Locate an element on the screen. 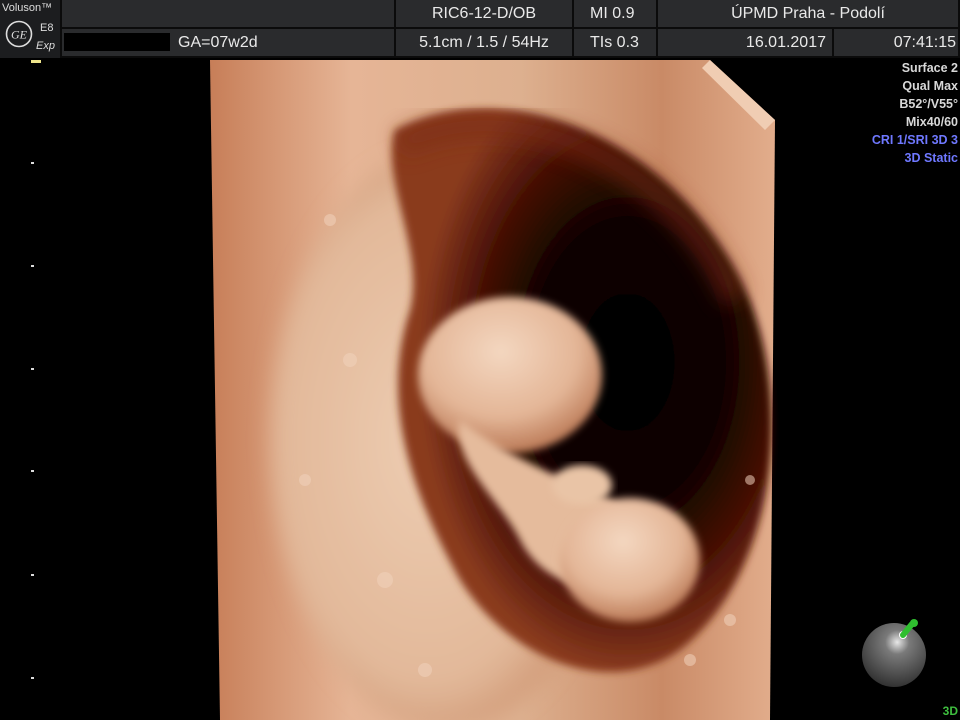  probe-params-cell: 5.1cm / 1.5 / 54Hz is located at coordinates (485, 43).